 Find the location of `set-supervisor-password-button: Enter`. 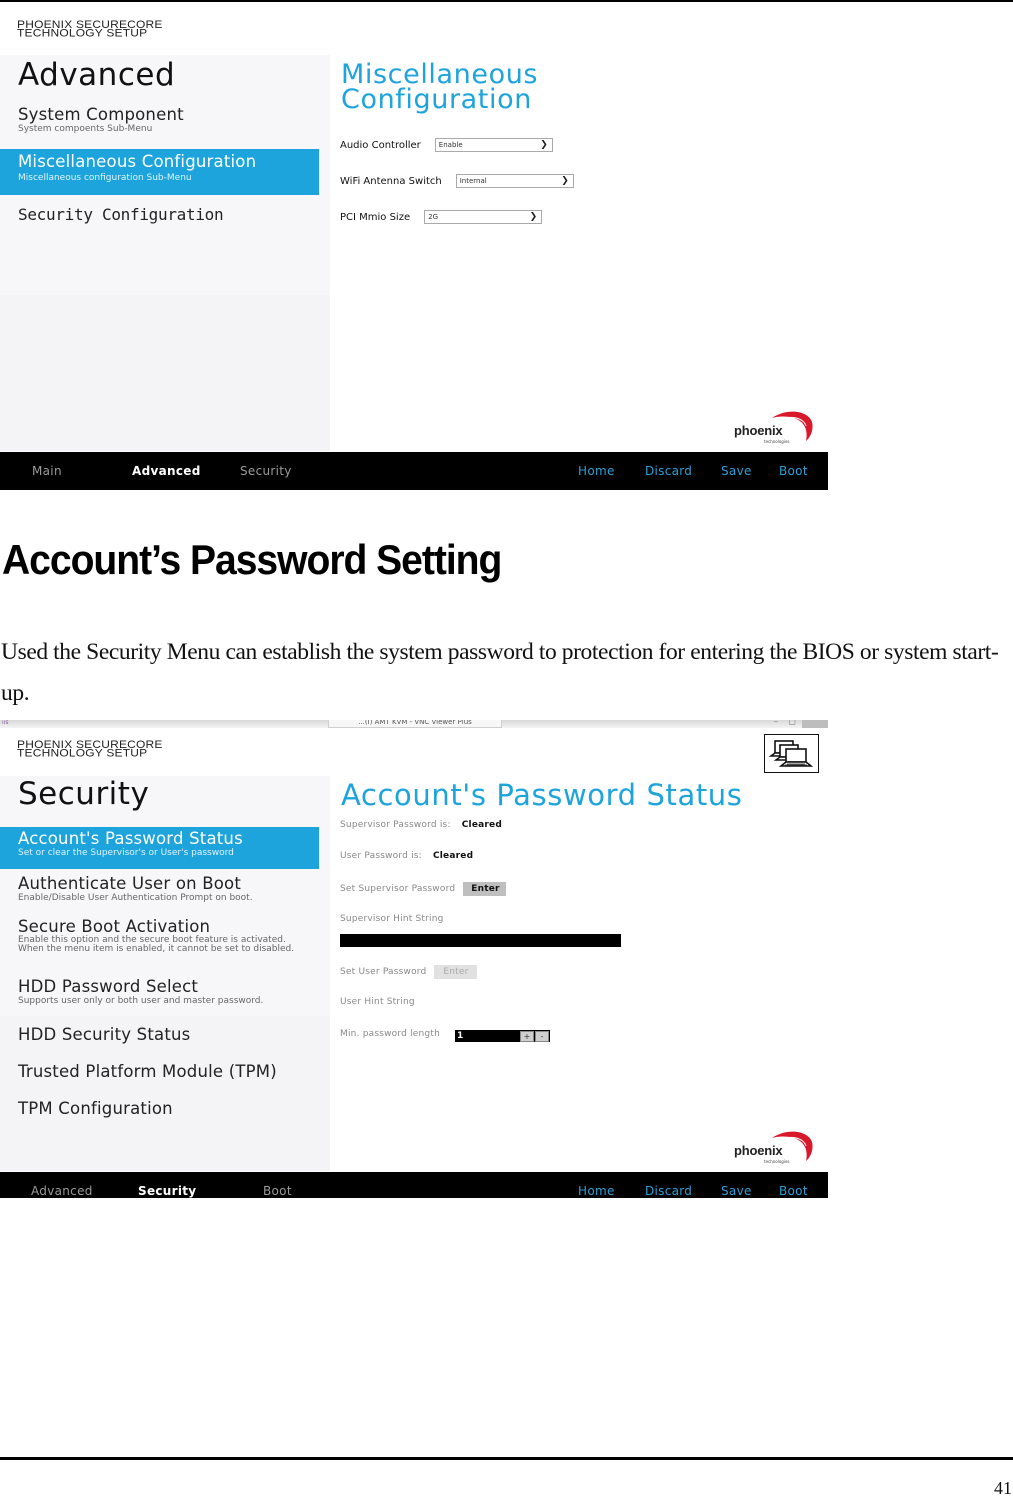

set-supervisor-password-button: Enter is located at coordinates (485, 889).